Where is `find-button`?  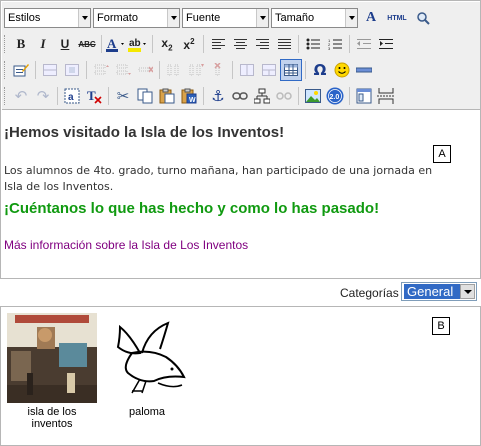 find-button is located at coordinates (423, 18).